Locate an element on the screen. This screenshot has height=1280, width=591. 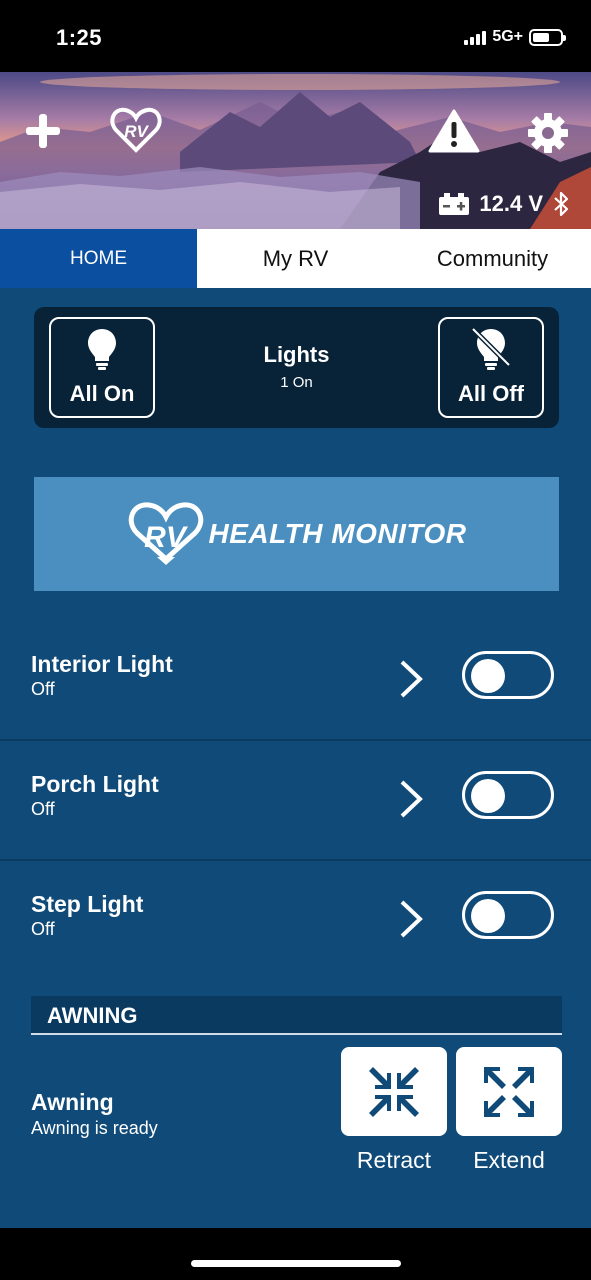
retract-label: Retract is located at coordinates (394, 1160).